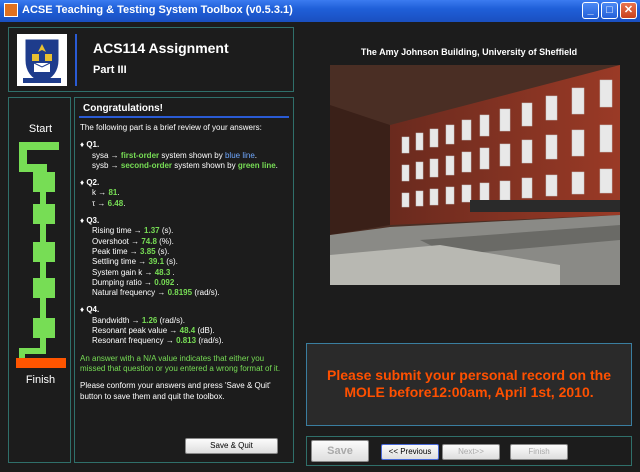 The width and height of the screenshot is (640, 472). I want to click on q3-answer-row: Natural frequency → 0.8195 (rad/s)., so click(156, 293).